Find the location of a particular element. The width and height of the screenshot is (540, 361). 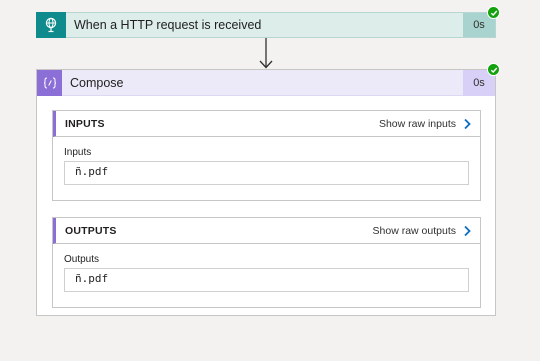

inputs-section-title: INPUTS is located at coordinates (85, 123).